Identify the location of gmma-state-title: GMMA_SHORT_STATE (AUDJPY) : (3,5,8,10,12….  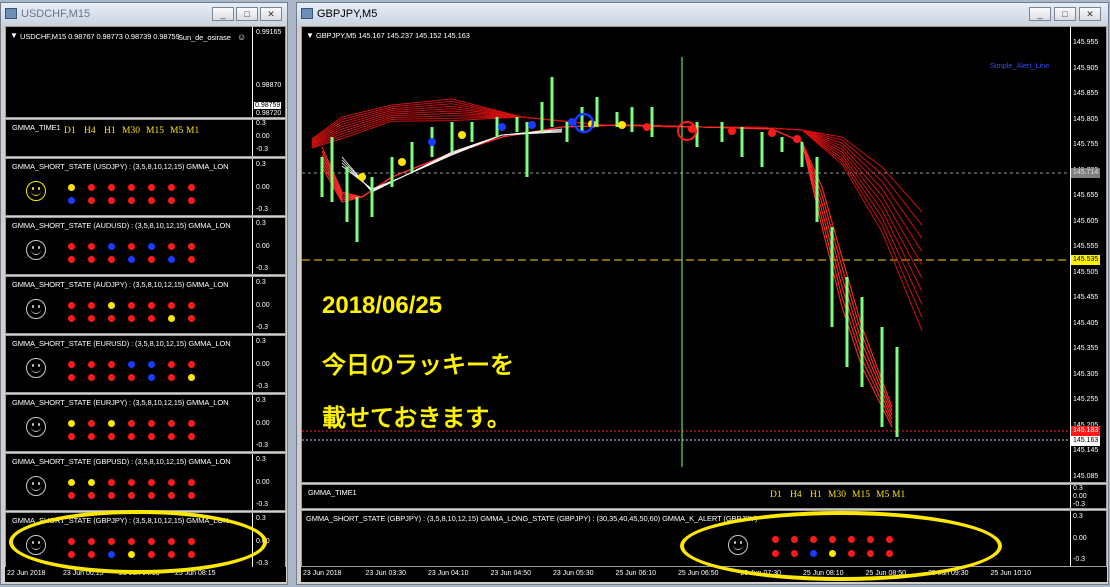
(120, 284).